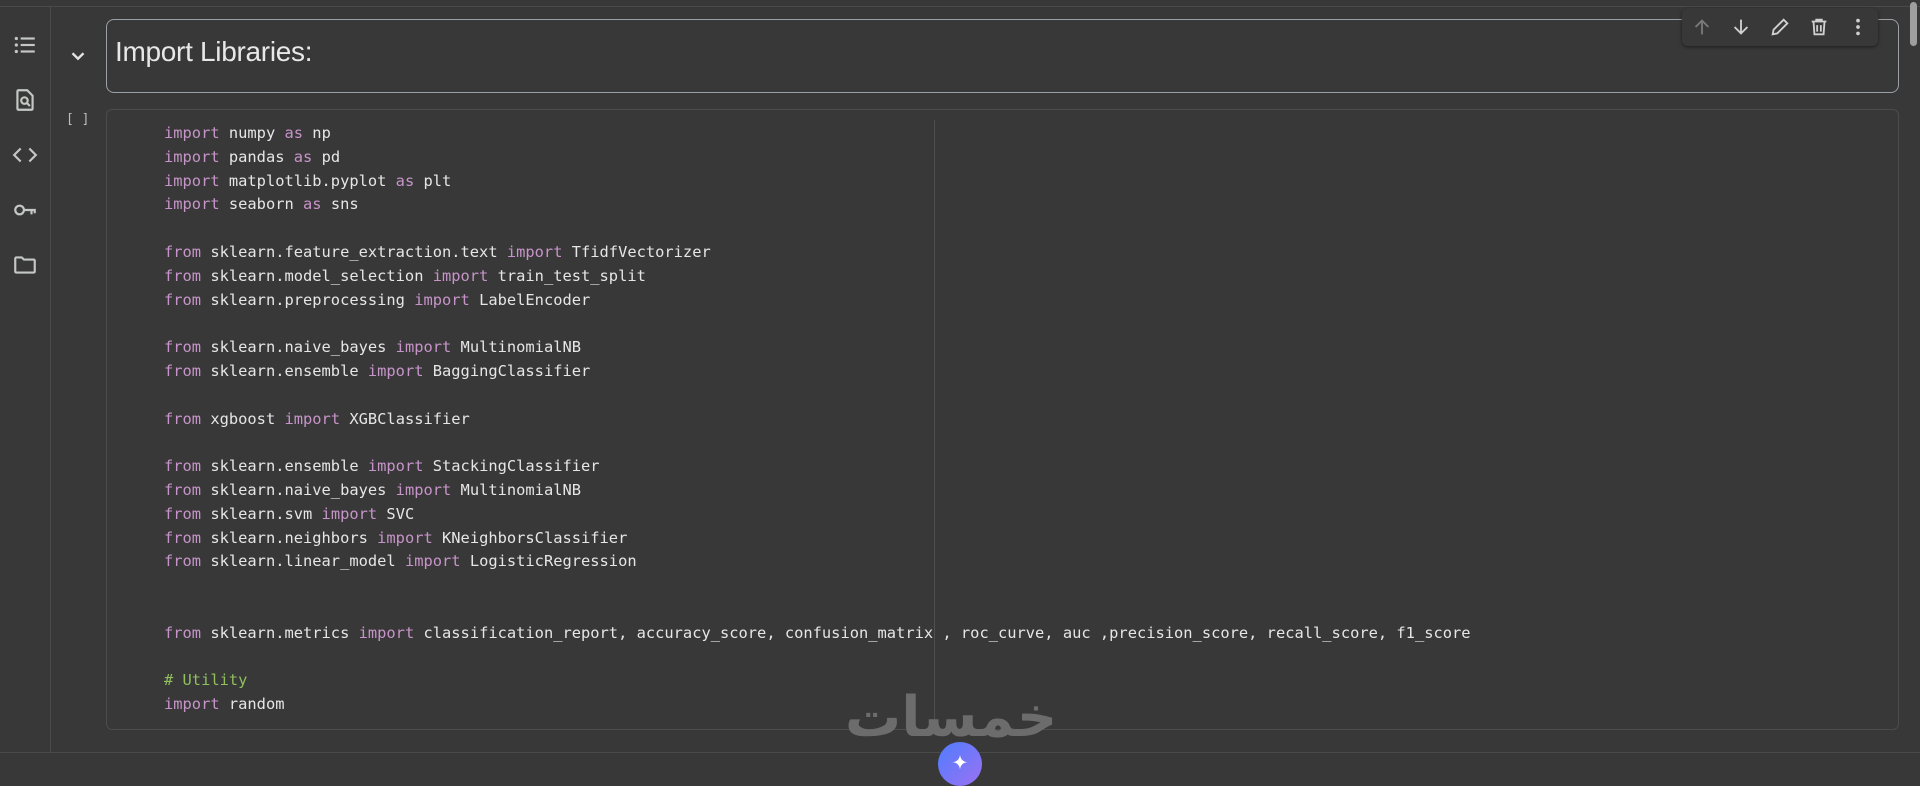  What do you see at coordinates (1913, 24) in the screenshot?
I see `scrollbar-thumb` at bounding box center [1913, 24].